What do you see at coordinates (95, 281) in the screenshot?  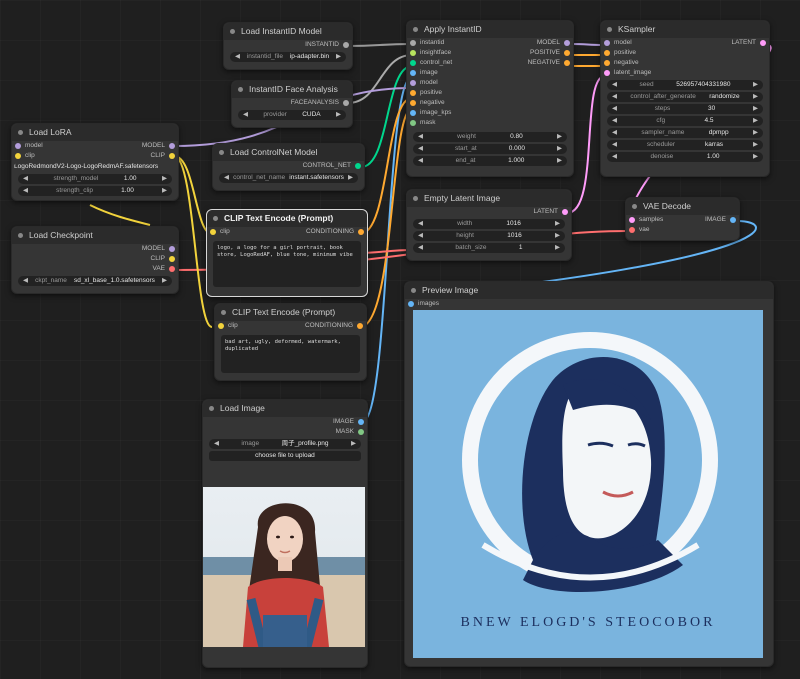 I see `combo-ckpt-name: ◀ ckpt_name sd_xl_base_1.0.safetensors ▶` at bounding box center [95, 281].